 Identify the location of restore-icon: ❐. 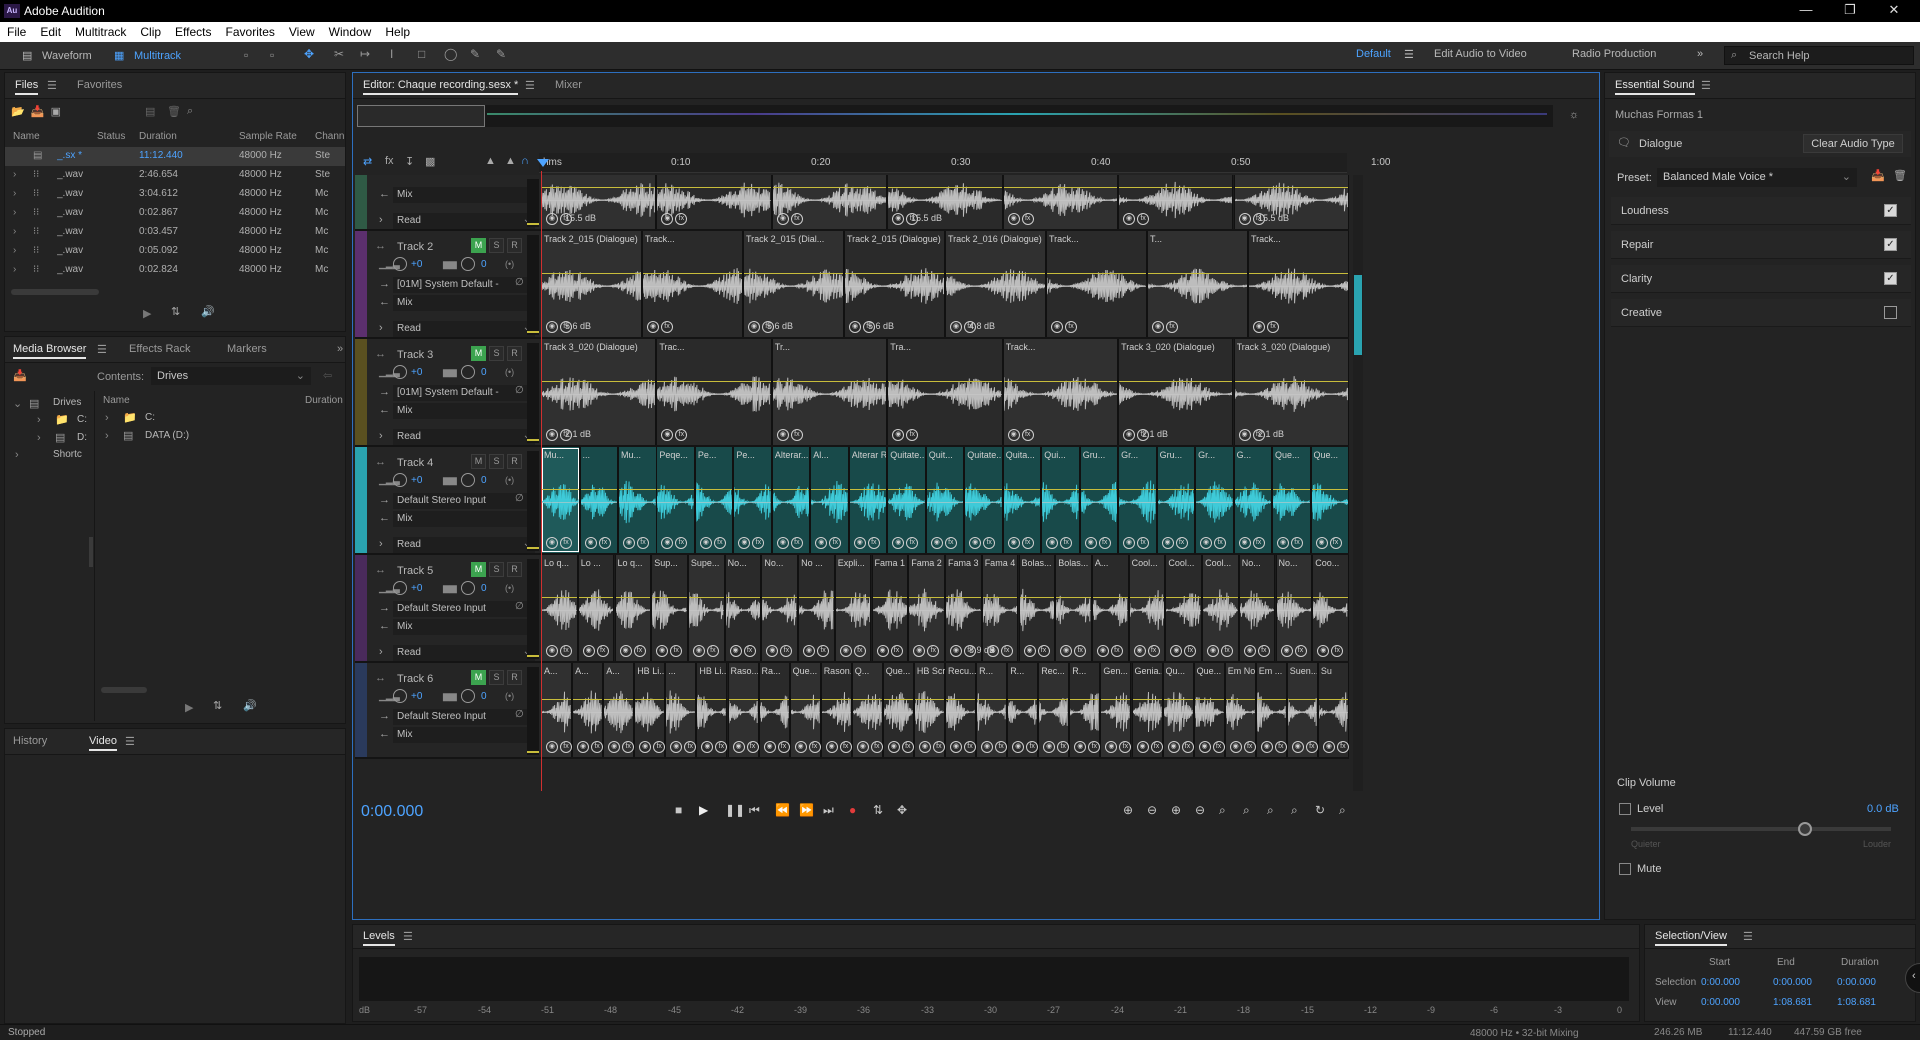
(1850, 10).